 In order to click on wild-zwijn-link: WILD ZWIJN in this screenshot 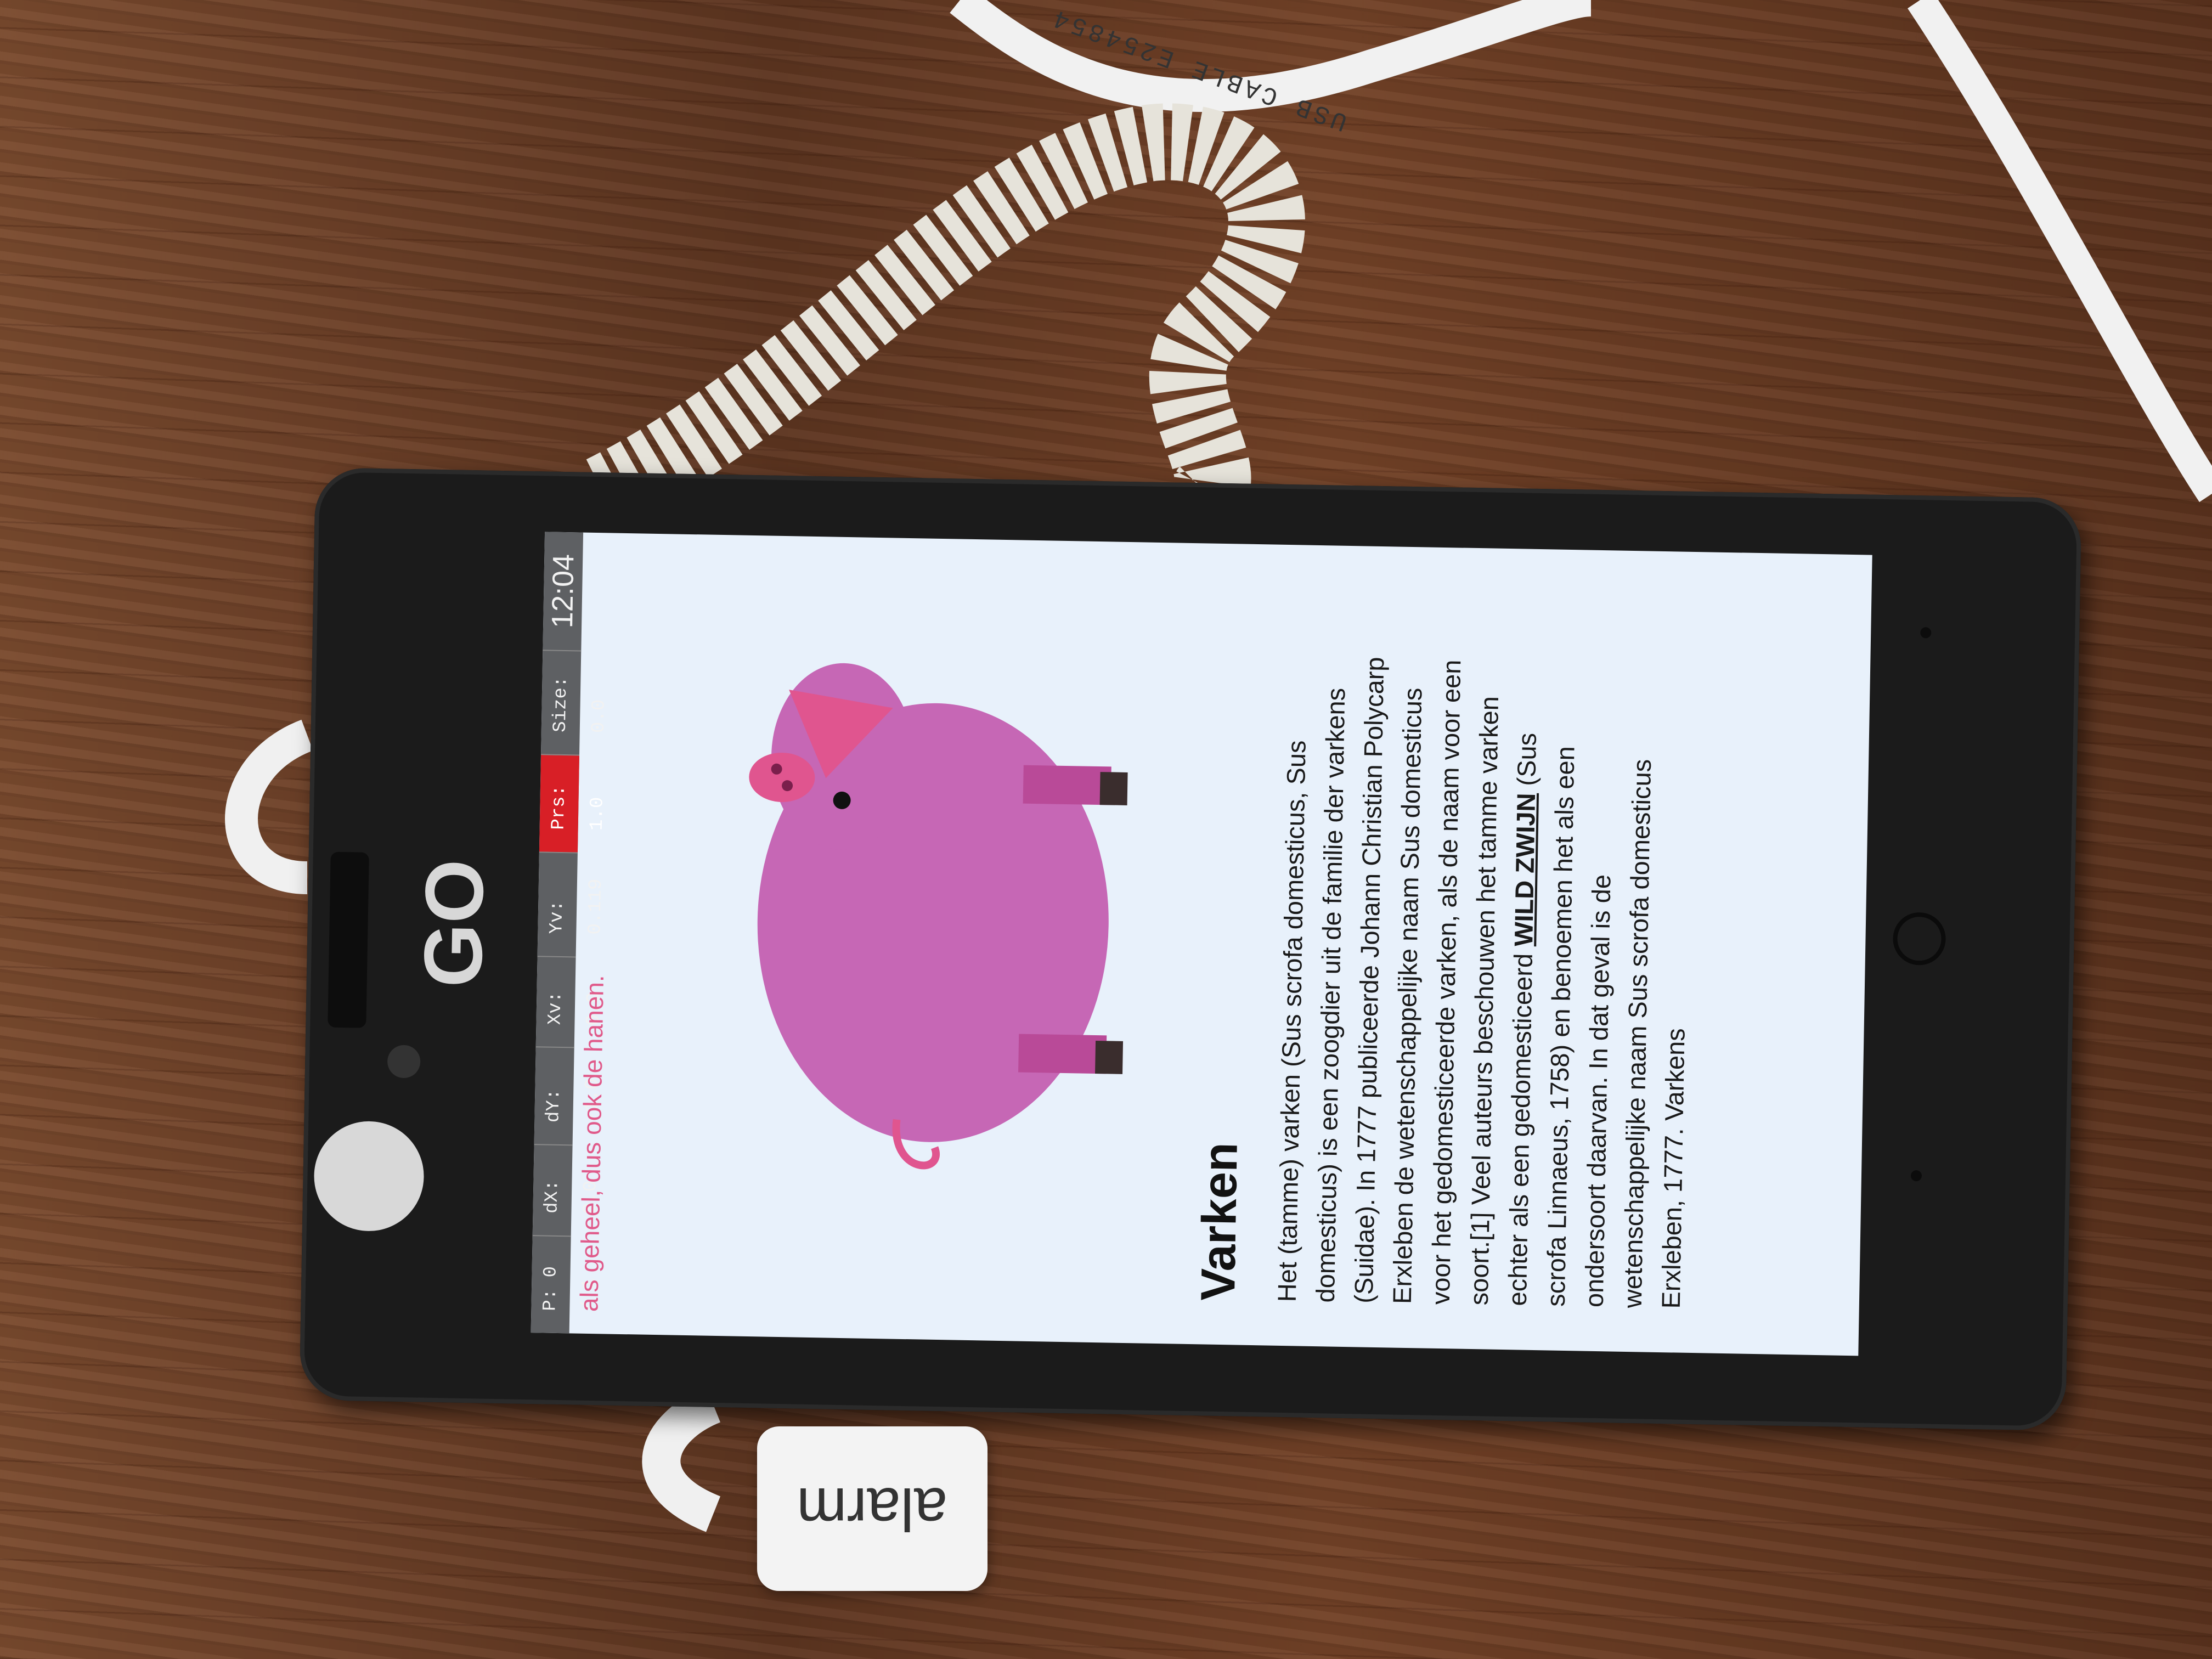, I will do `click(1525, 869)`.